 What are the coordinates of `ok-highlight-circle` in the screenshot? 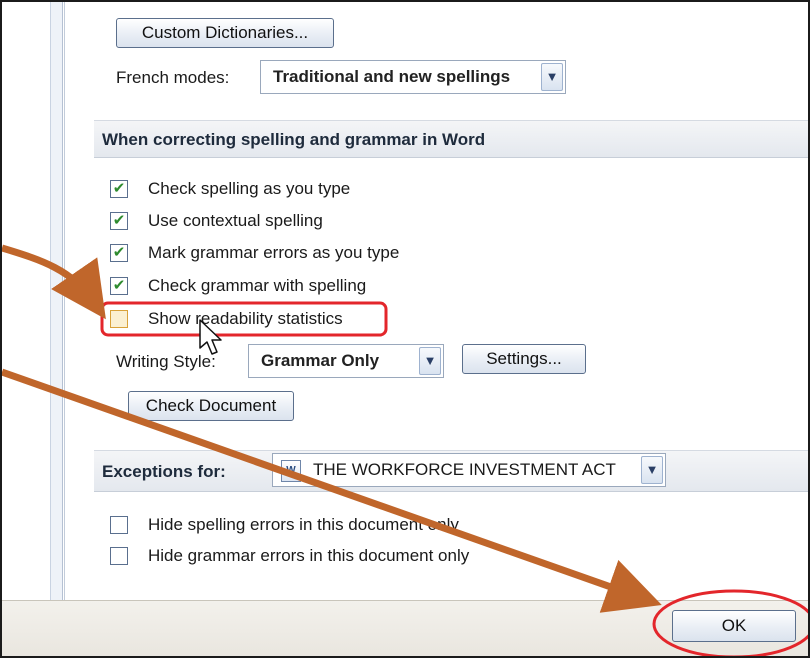 It's located at (730, 622).